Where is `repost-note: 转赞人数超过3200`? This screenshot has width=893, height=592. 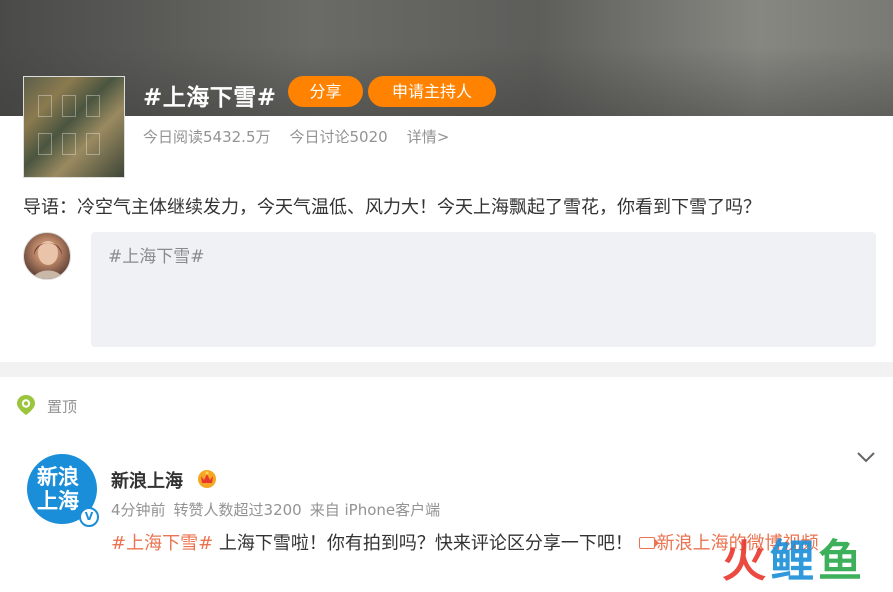 repost-note: 转赞人数超过3200 is located at coordinates (237, 510).